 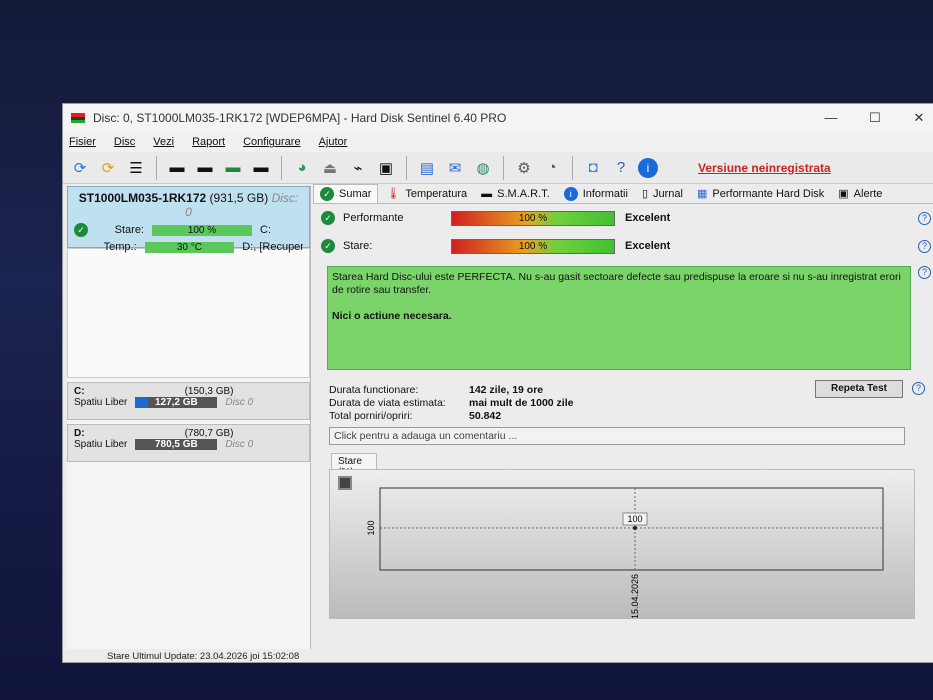 I want to click on disk-schedule-icon: ▬, so click(x=205, y=168).